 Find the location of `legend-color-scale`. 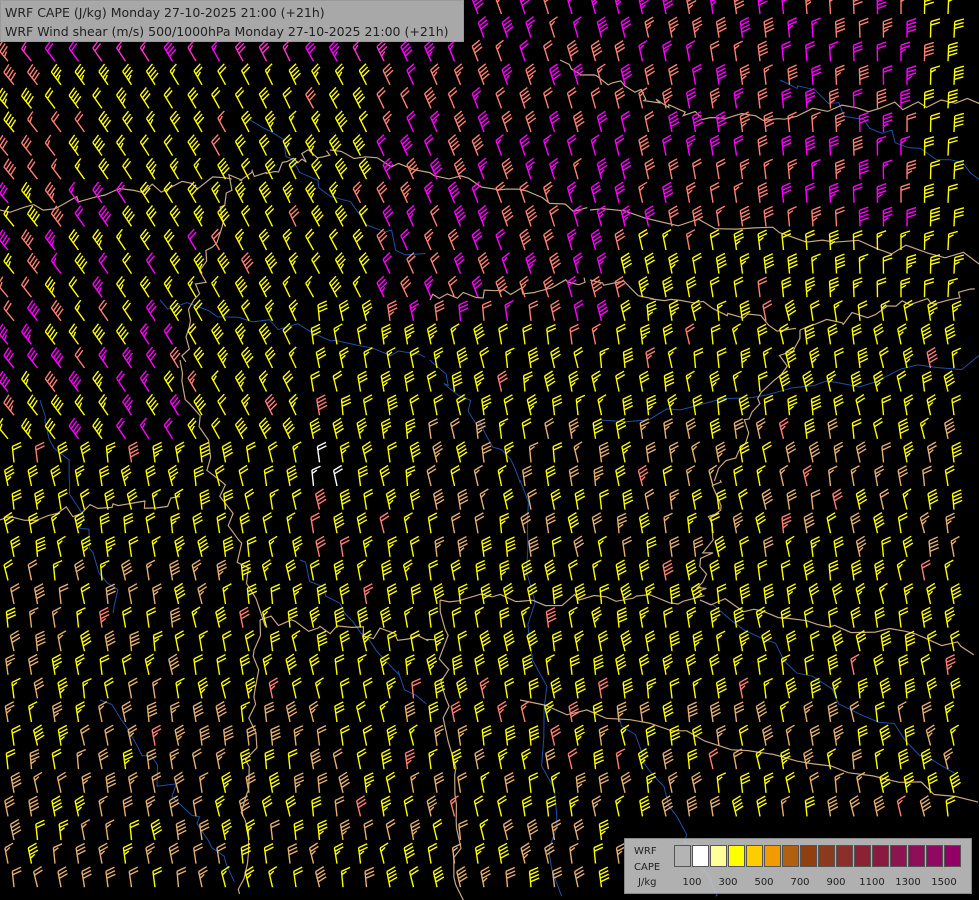

legend-color-scale is located at coordinates (818, 856).